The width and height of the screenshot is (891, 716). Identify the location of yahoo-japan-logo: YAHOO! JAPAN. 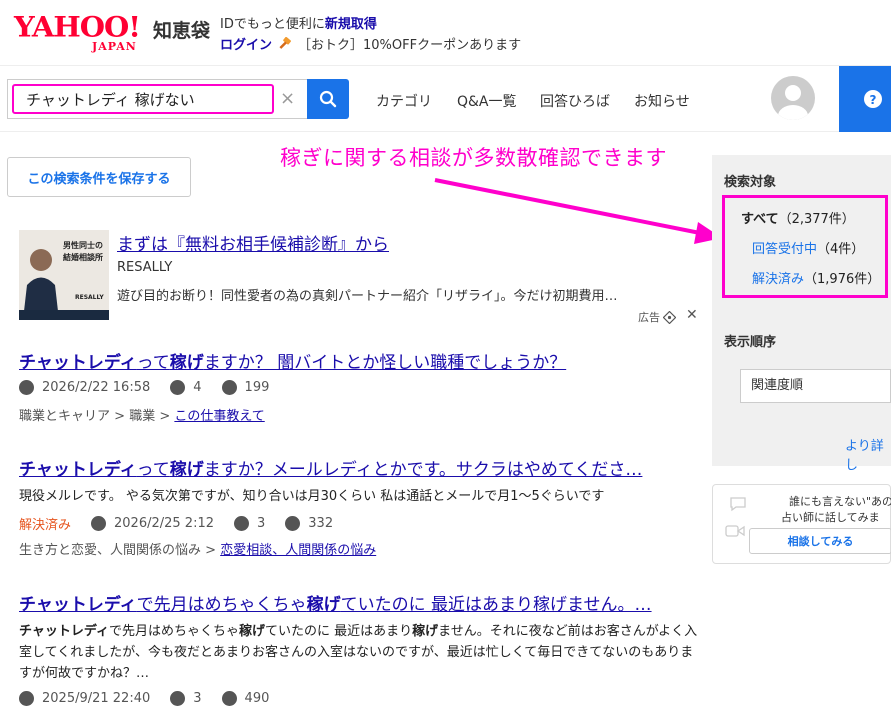
(84, 32).